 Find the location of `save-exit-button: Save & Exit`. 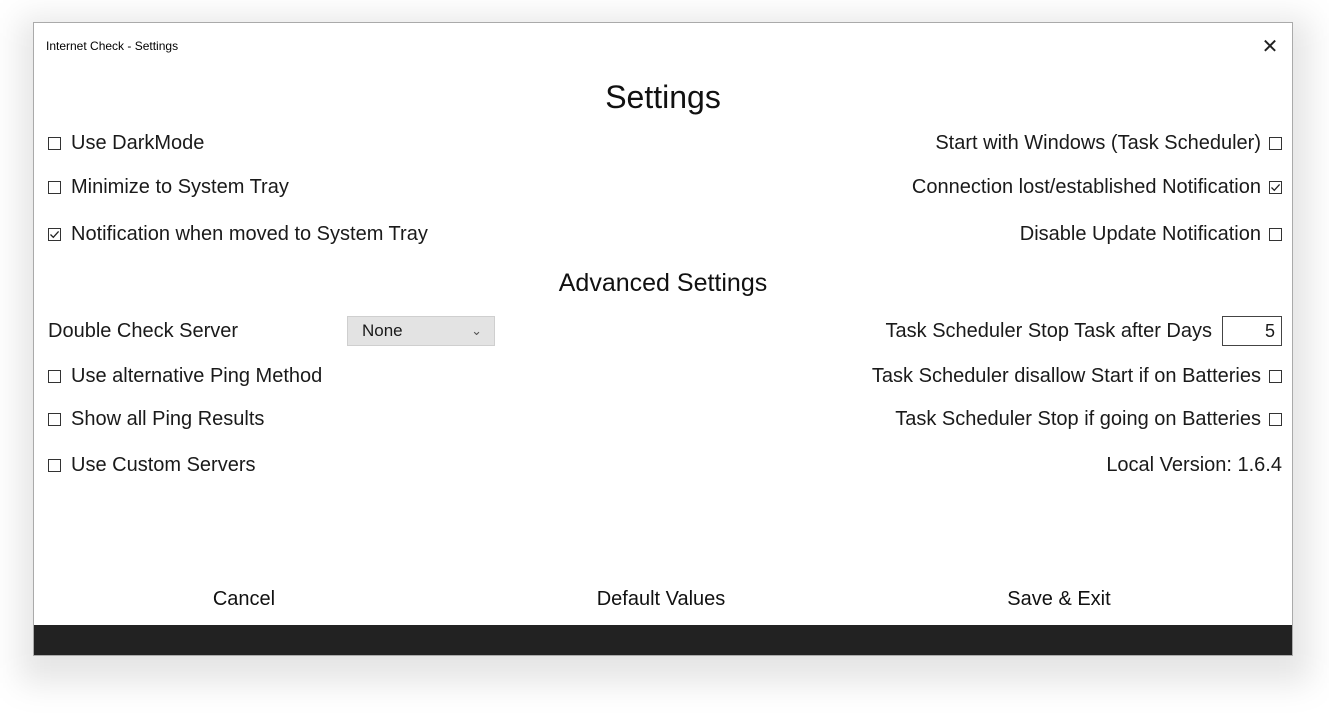

save-exit-button: Save & Exit is located at coordinates (1059, 599).